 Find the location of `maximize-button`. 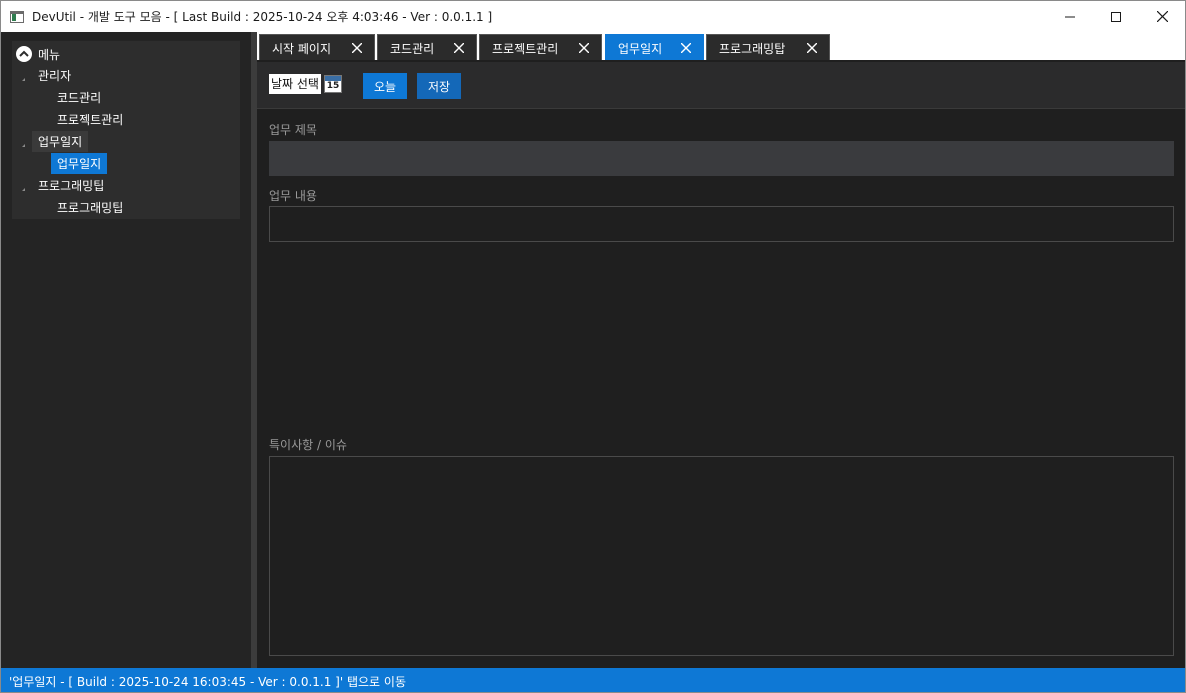

maximize-button is located at coordinates (1116, 16).